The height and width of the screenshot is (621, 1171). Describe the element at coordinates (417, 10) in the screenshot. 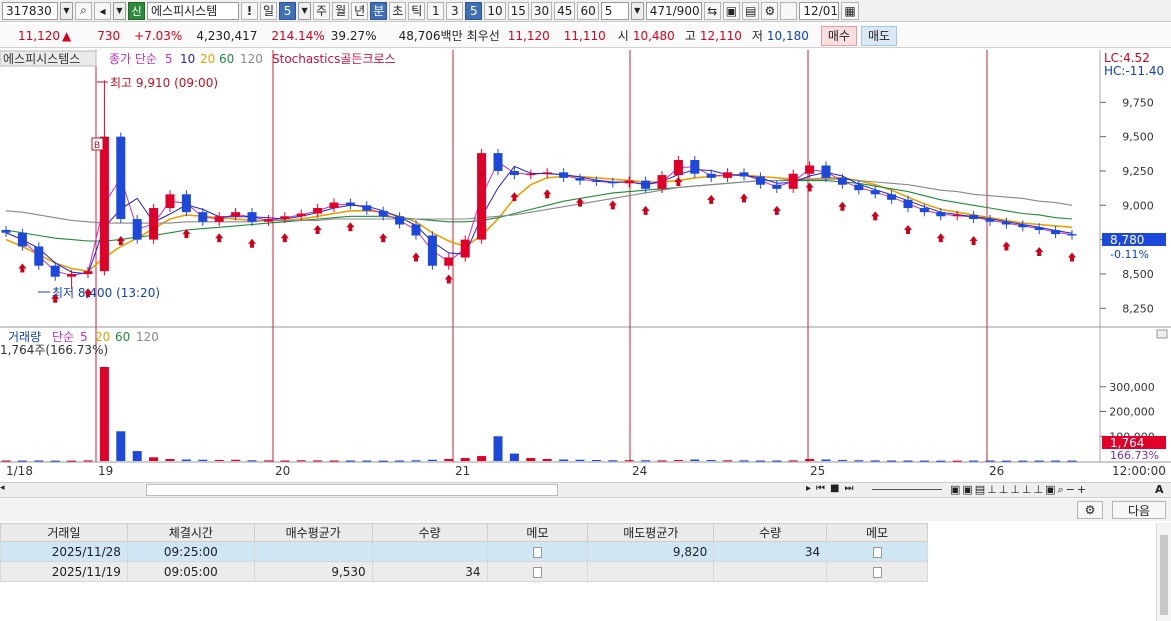

I see `period-tick-button: 틱` at that location.